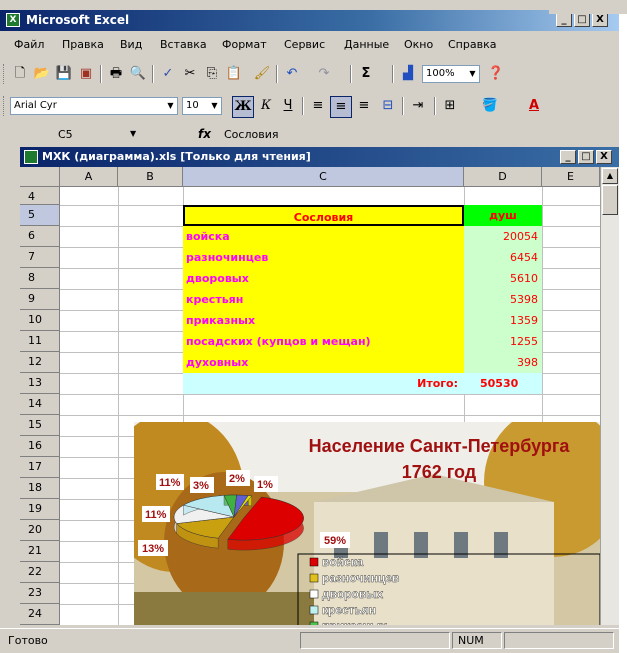 This screenshot has height=653, width=627. Describe the element at coordinates (408, 74) in the screenshot. I see `chart-wizard-icon: ▟` at that location.